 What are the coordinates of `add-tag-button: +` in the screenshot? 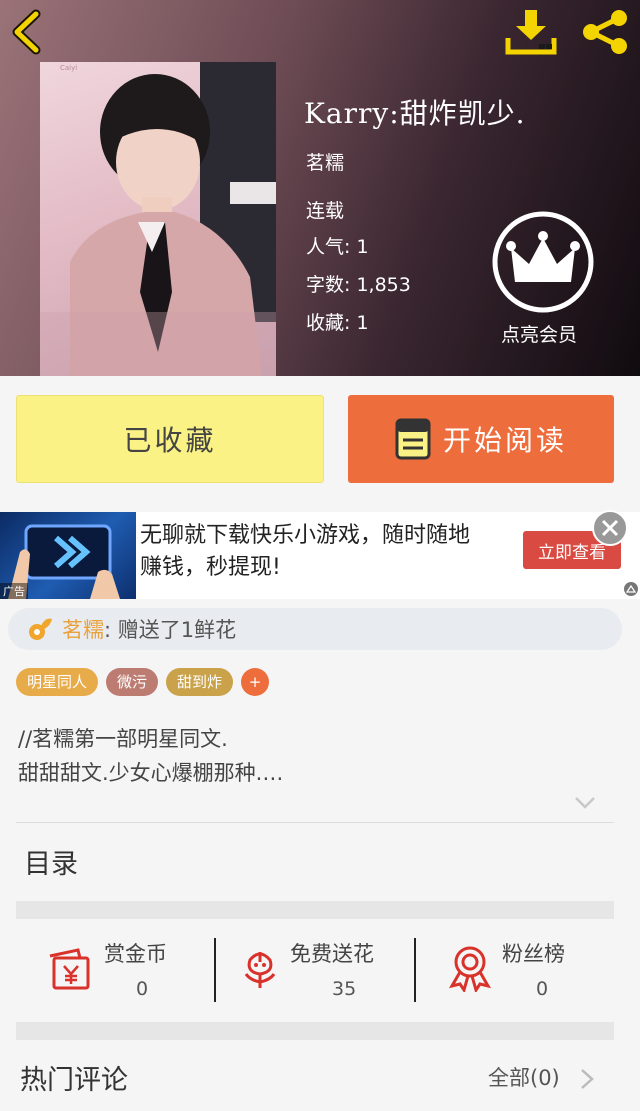 It's located at (255, 682).